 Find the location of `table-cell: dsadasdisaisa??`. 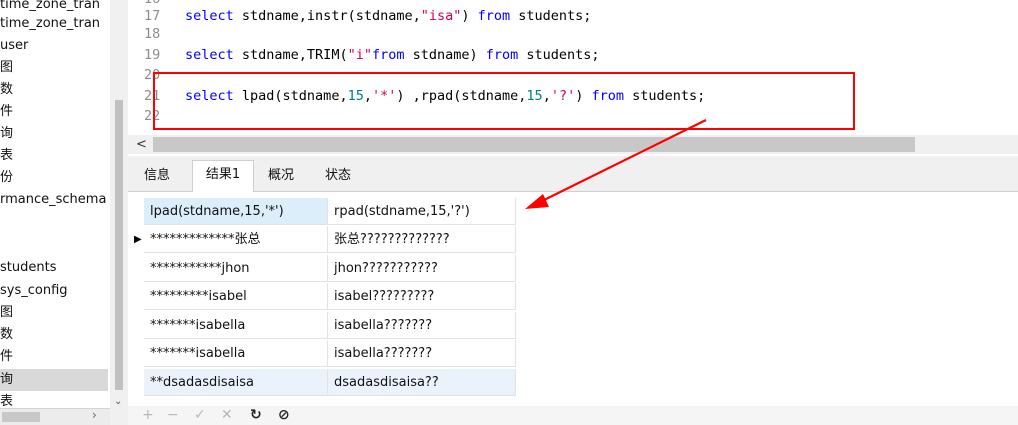

table-cell: dsadasdisaisa?? is located at coordinates (422, 382).